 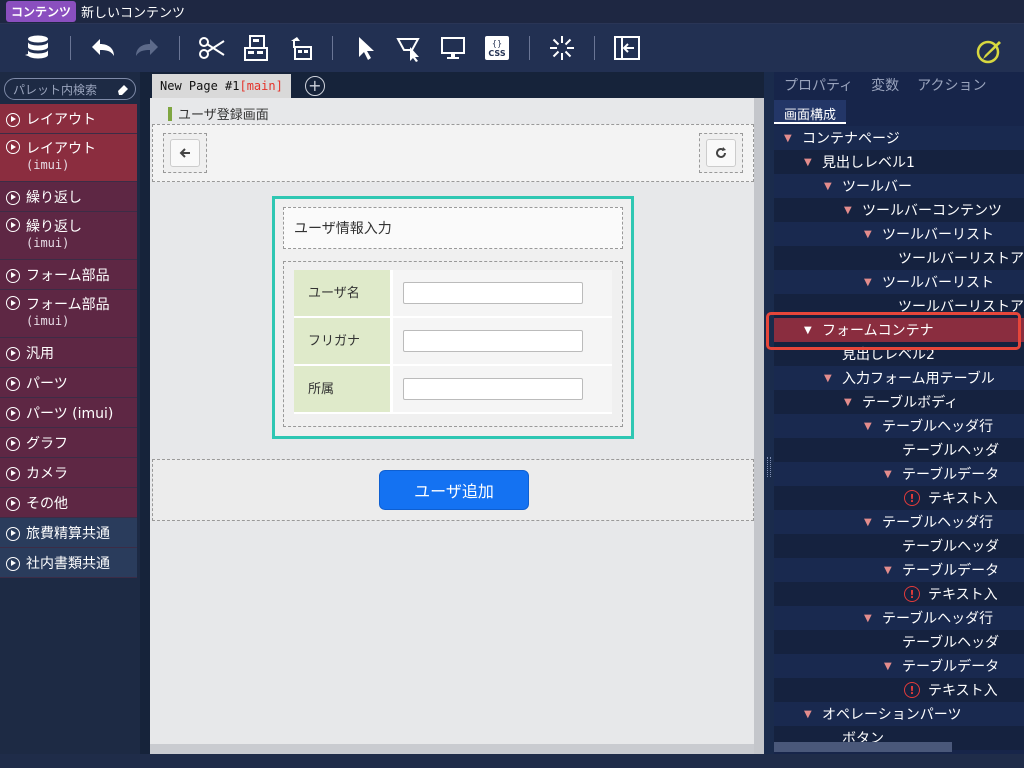 I want to click on palette-item: 旅費精算共通, so click(x=68, y=533).